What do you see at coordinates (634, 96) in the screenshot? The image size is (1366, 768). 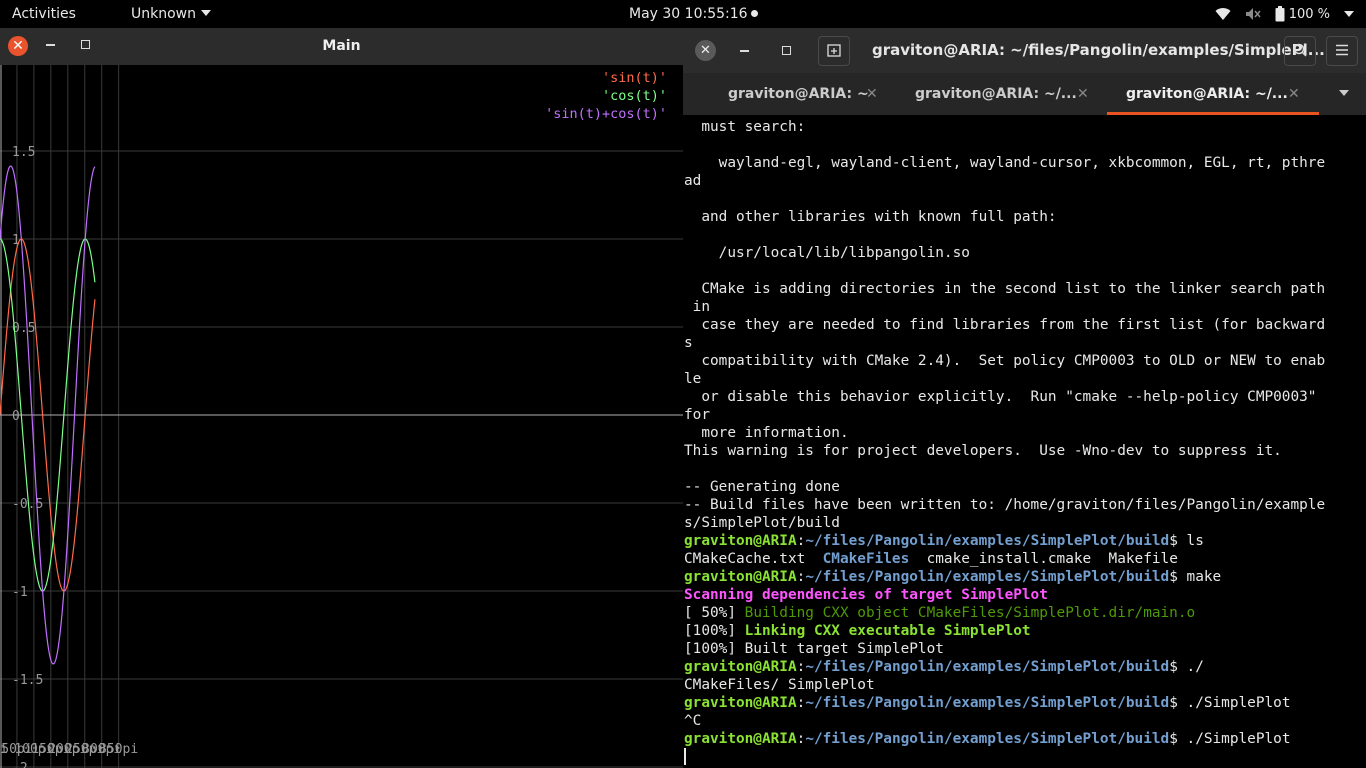 I see `legend-entry: 'cos(t)'` at bounding box center [634, 96].